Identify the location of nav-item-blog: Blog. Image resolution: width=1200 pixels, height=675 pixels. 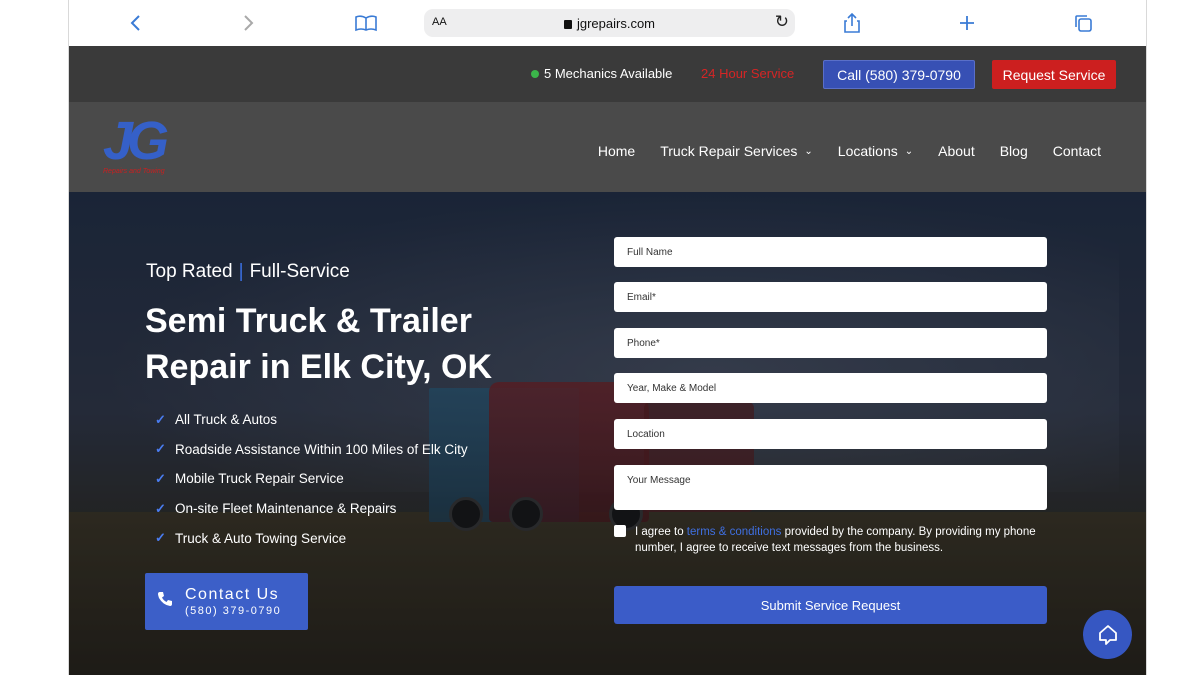
(1014, 151).